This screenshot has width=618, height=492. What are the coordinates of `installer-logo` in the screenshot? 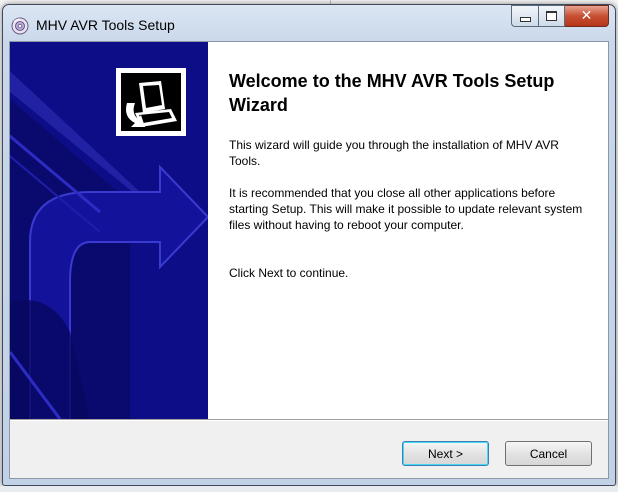 It's located at (151, 102).